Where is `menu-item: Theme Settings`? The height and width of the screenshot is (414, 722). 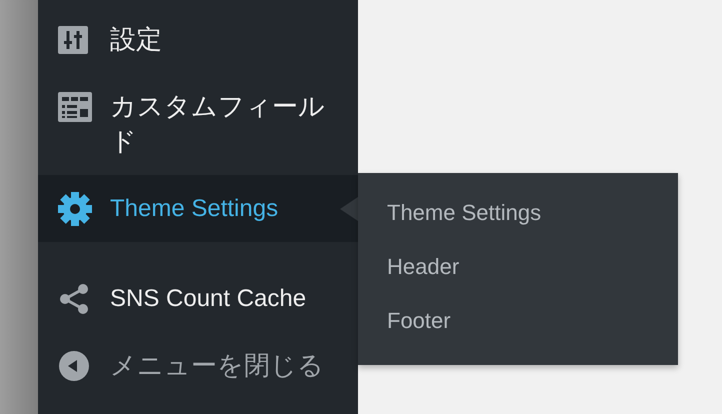
menu-item: Theme Settings is located at coordinates (198, 208).